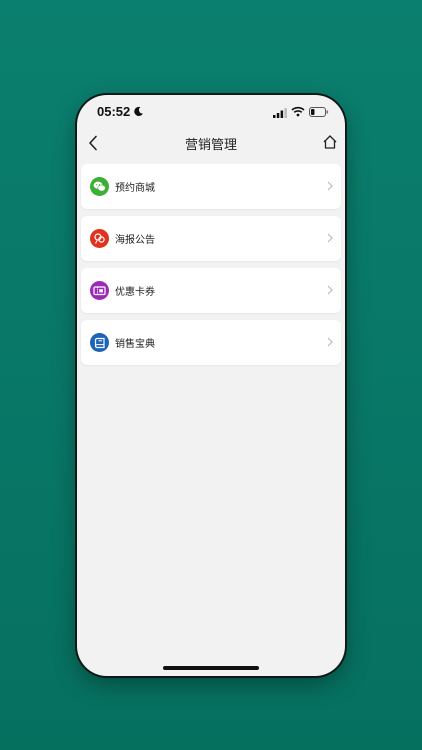 The height and width of the screenshot is (750, 422). I want to click on menu-item-poster-notice: 海报公告, so click(211, 238).